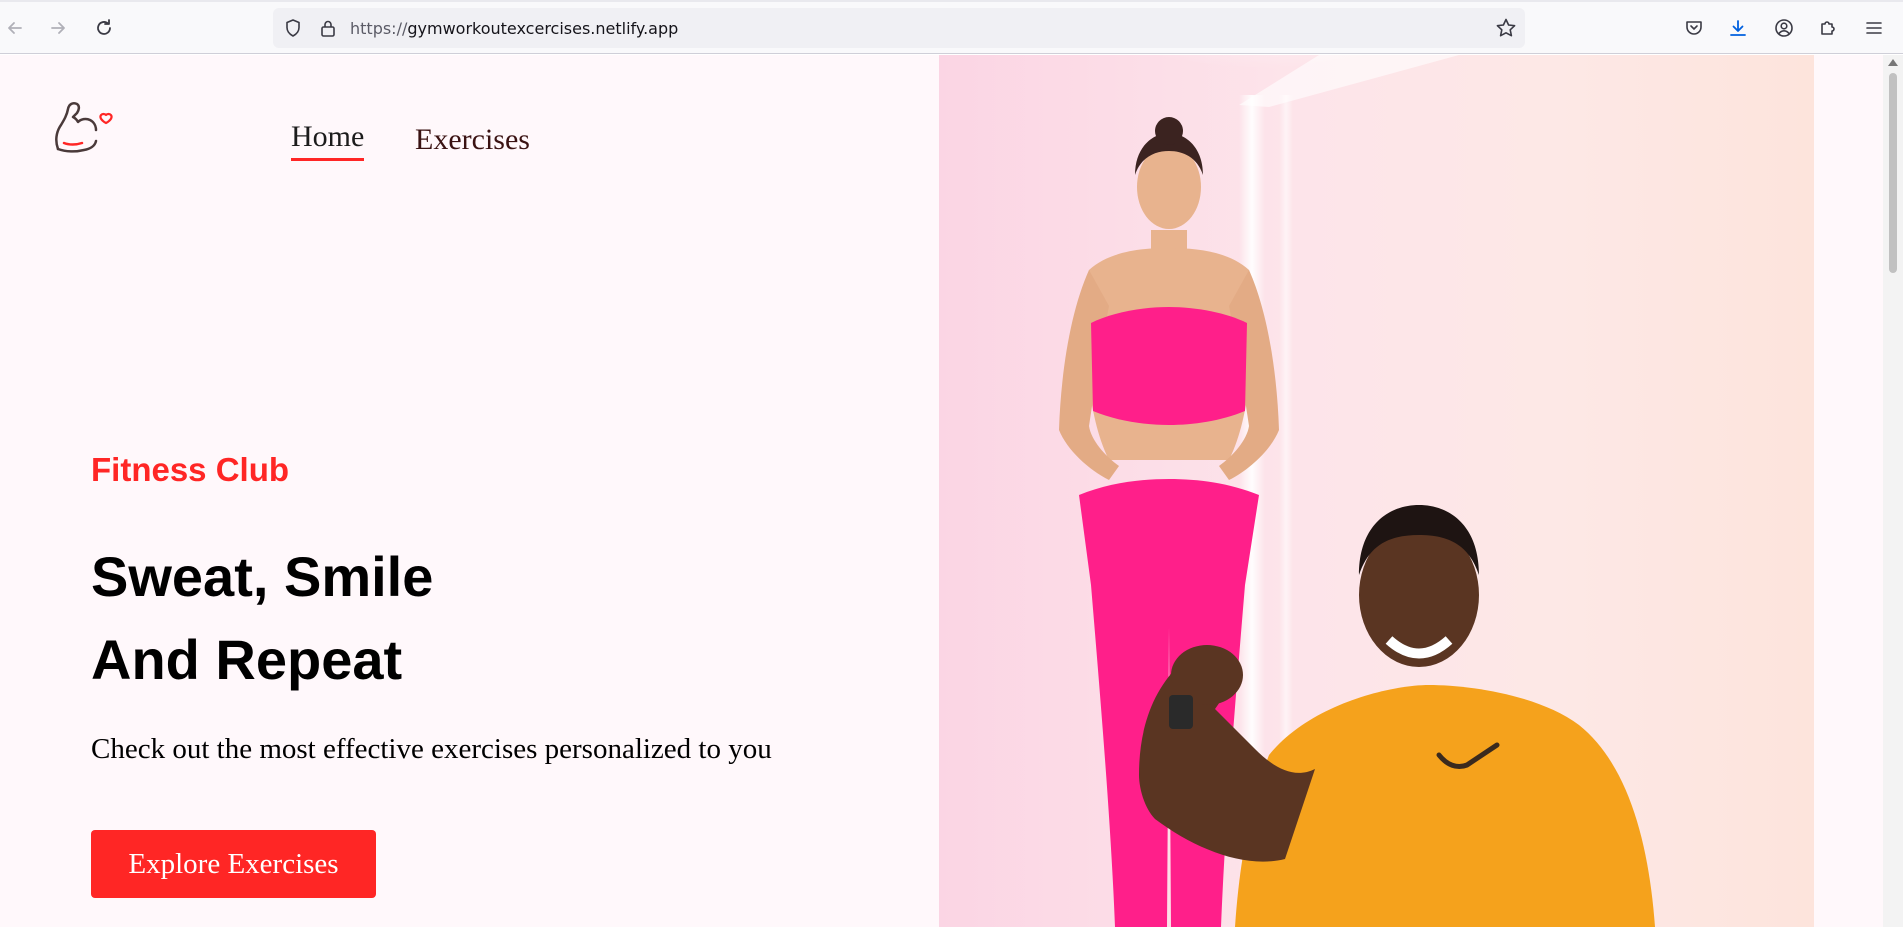  What do you see at coordinates (543, 28) in the screenshot?
I see `url-host: gymworkoutexcercises.netlify.app` at bounding box center [543, 28].